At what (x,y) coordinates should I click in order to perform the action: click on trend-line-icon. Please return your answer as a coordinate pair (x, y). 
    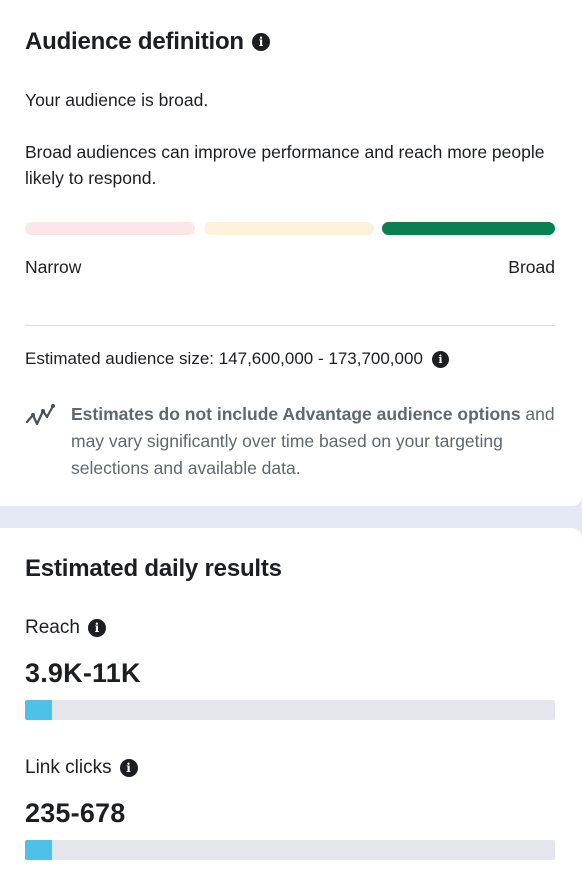
    Looking at the image, I should click on (40, 417).